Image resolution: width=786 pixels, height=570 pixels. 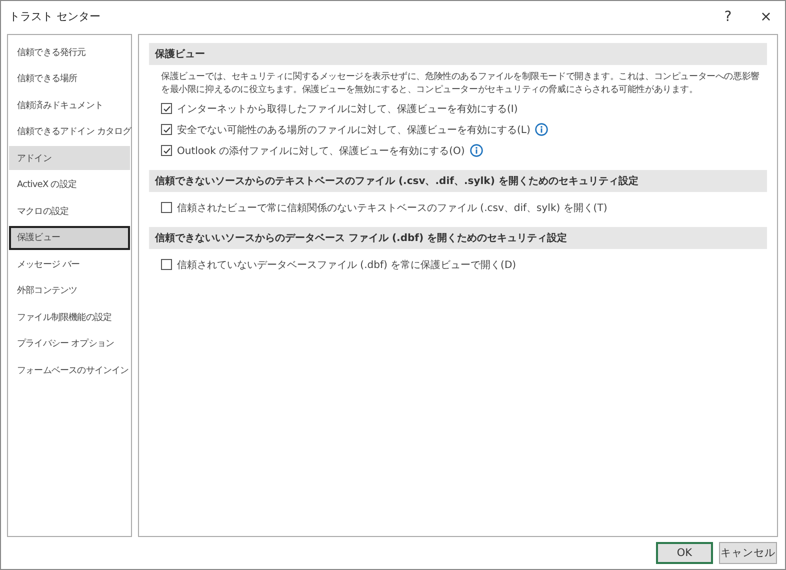 I want to click on section-heading: 信頼できないいソースからのデータベース ファイル (.dbf) を開くためのセキュリティ設定, so click(x=458, y=238).